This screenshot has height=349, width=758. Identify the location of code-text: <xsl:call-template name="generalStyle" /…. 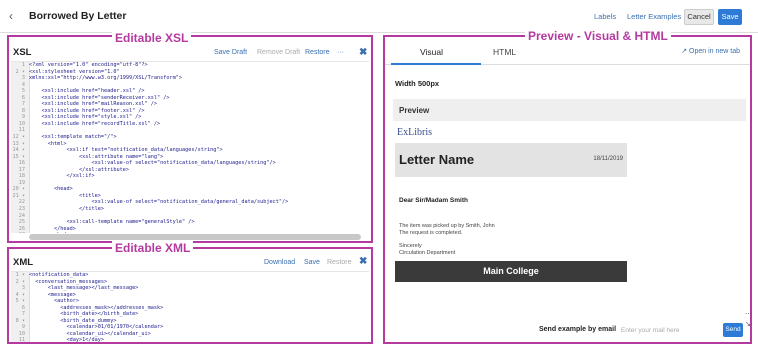
(112, 222).